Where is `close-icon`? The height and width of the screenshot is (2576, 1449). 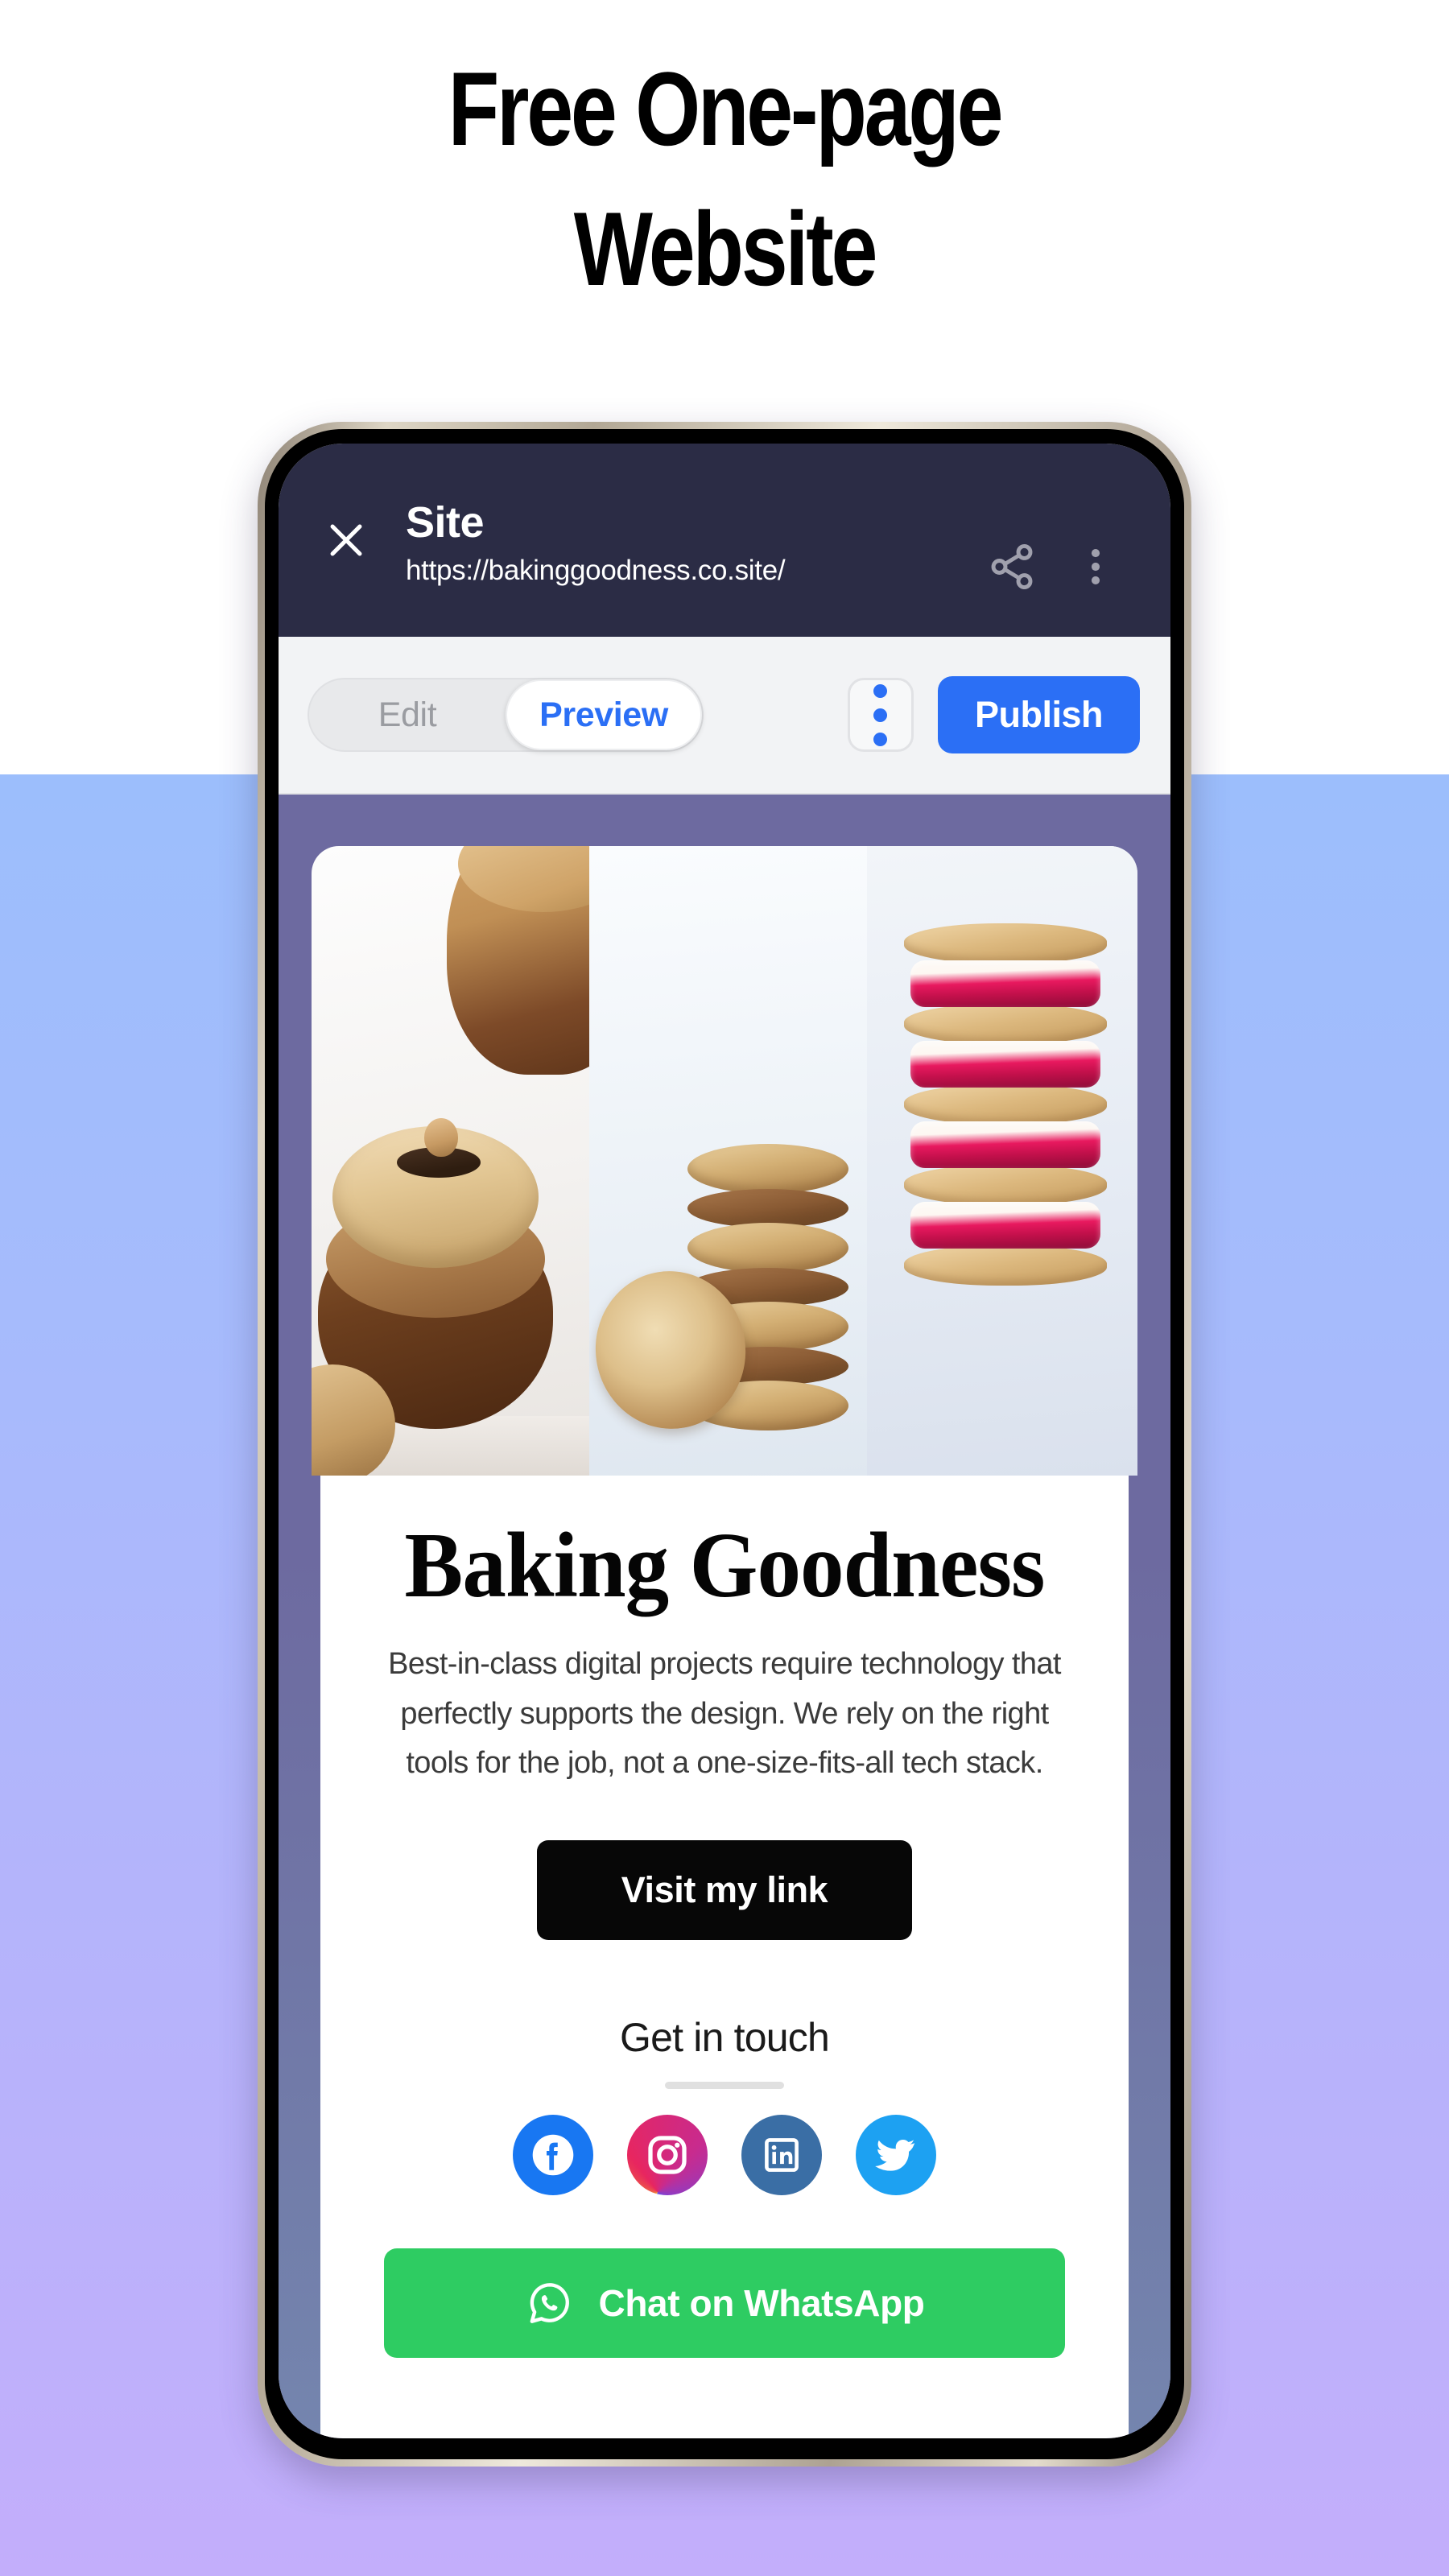
close-icon is located at coordinates (346, 540).